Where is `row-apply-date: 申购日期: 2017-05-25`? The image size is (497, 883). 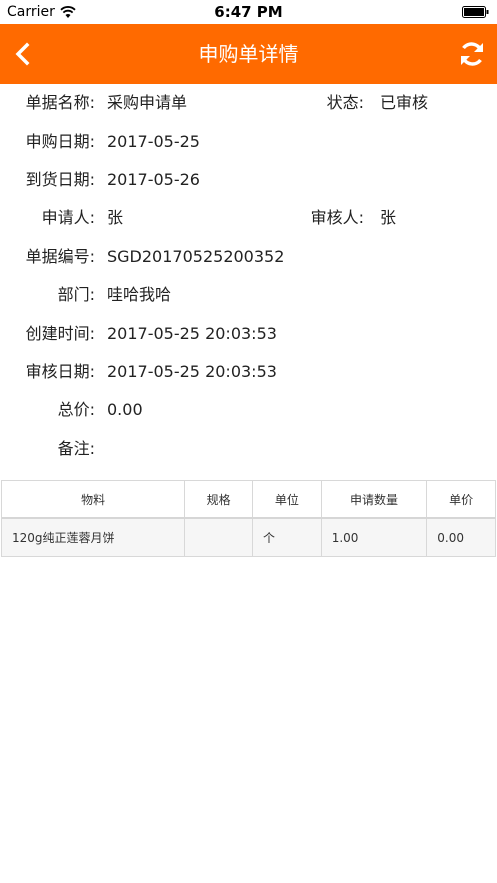
row-apply-date: 申购日期: 2017-05-25 is located at coordinates (248, 142).